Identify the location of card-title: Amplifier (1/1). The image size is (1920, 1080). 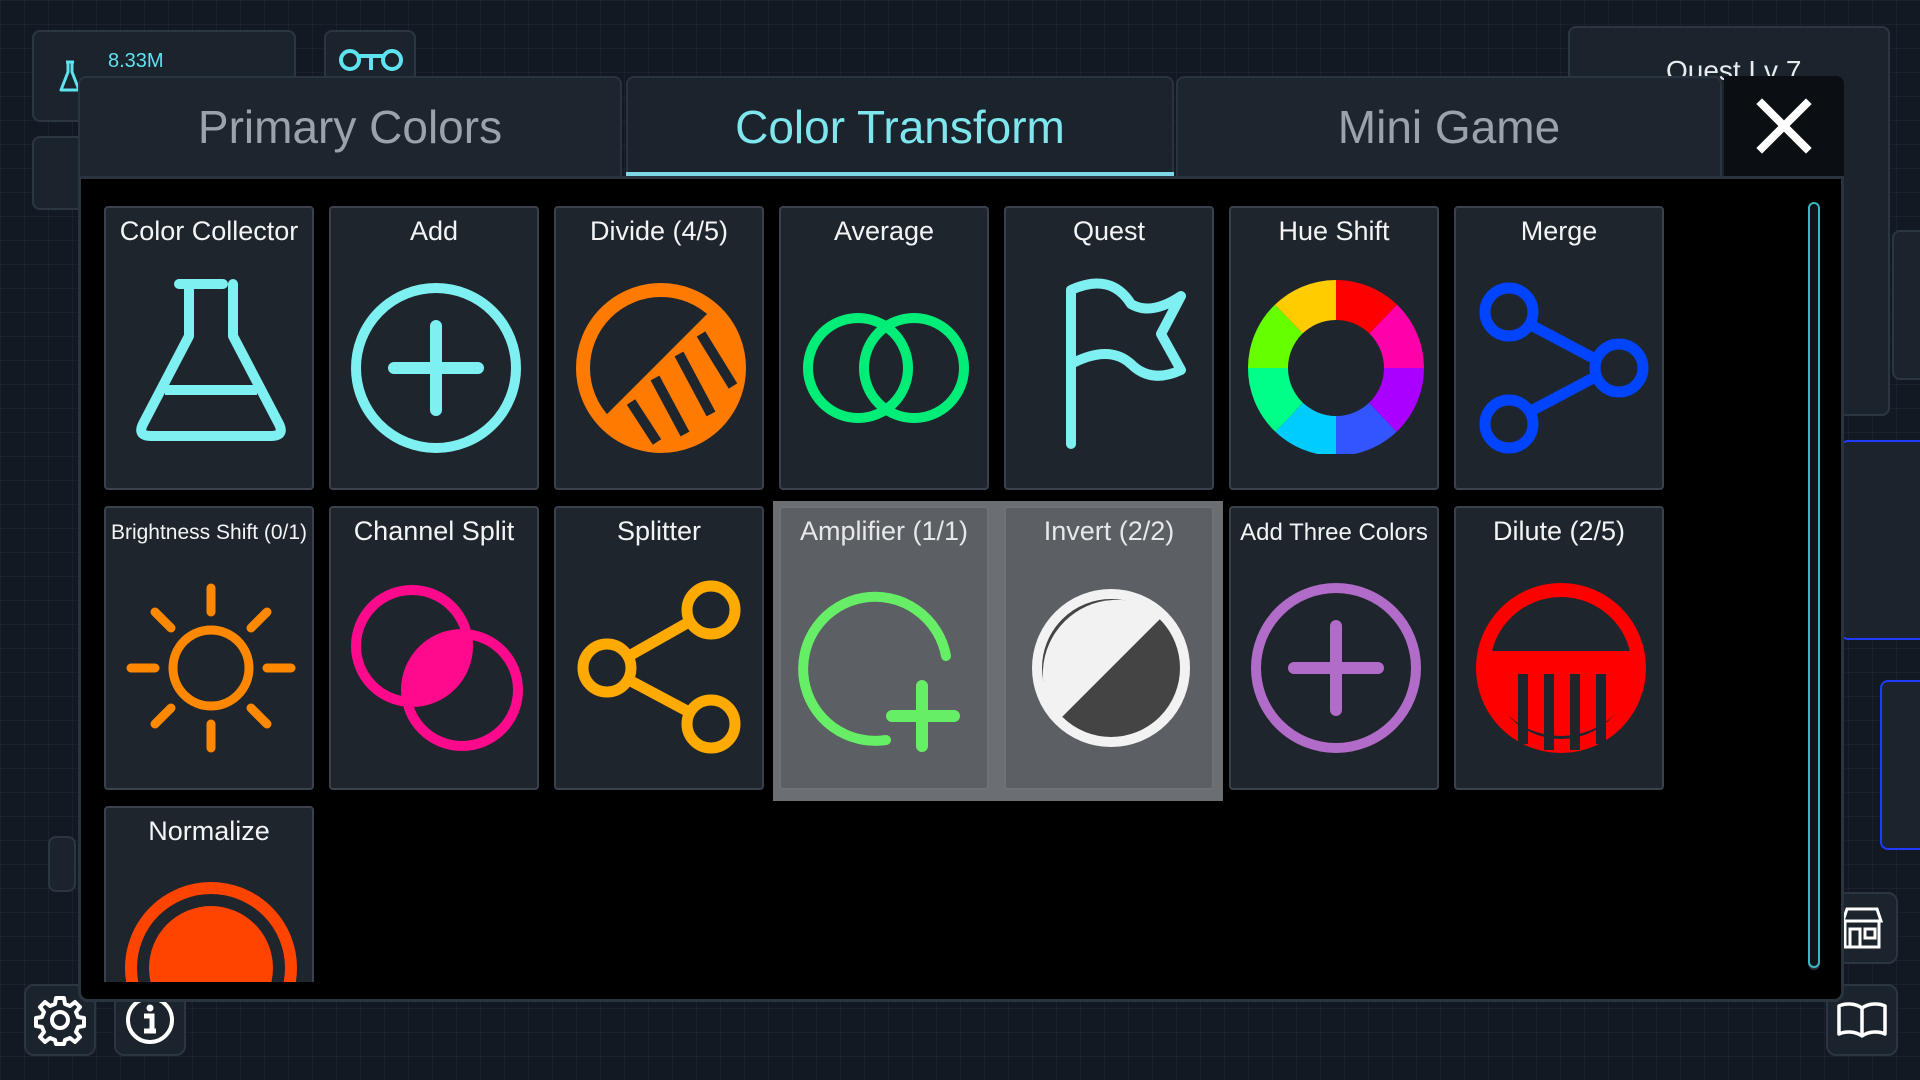
(884, 531).